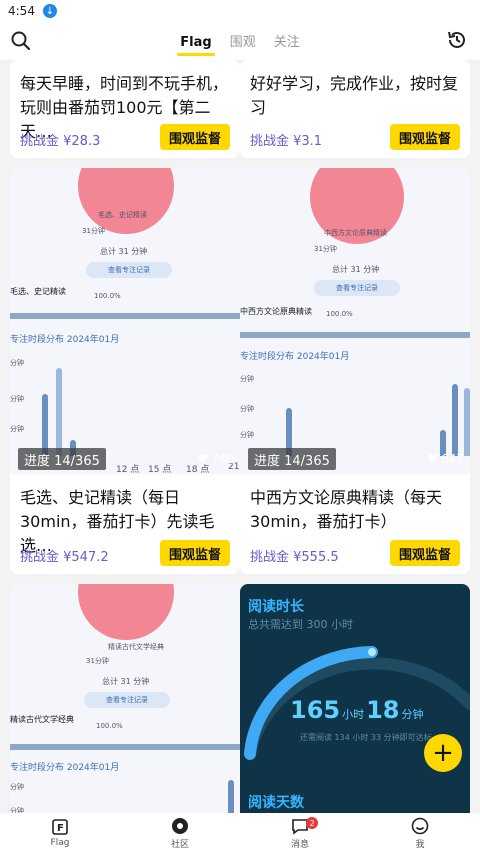  I want to click on reading-minutes-unit: 分钟, so click(412, 714).